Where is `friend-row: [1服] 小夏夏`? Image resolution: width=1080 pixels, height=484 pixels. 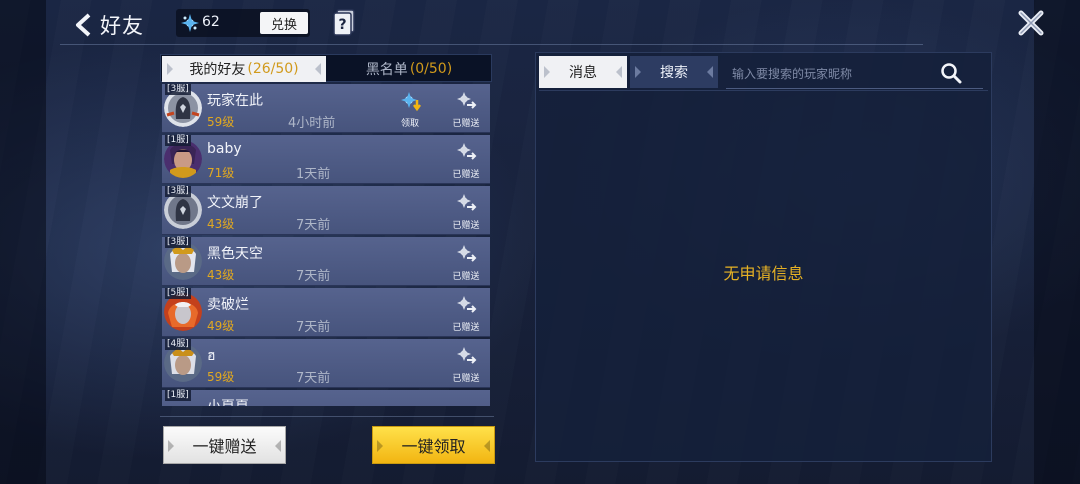 friend-row: [1服] 小夏夏 is located at coordinates (326, 398).